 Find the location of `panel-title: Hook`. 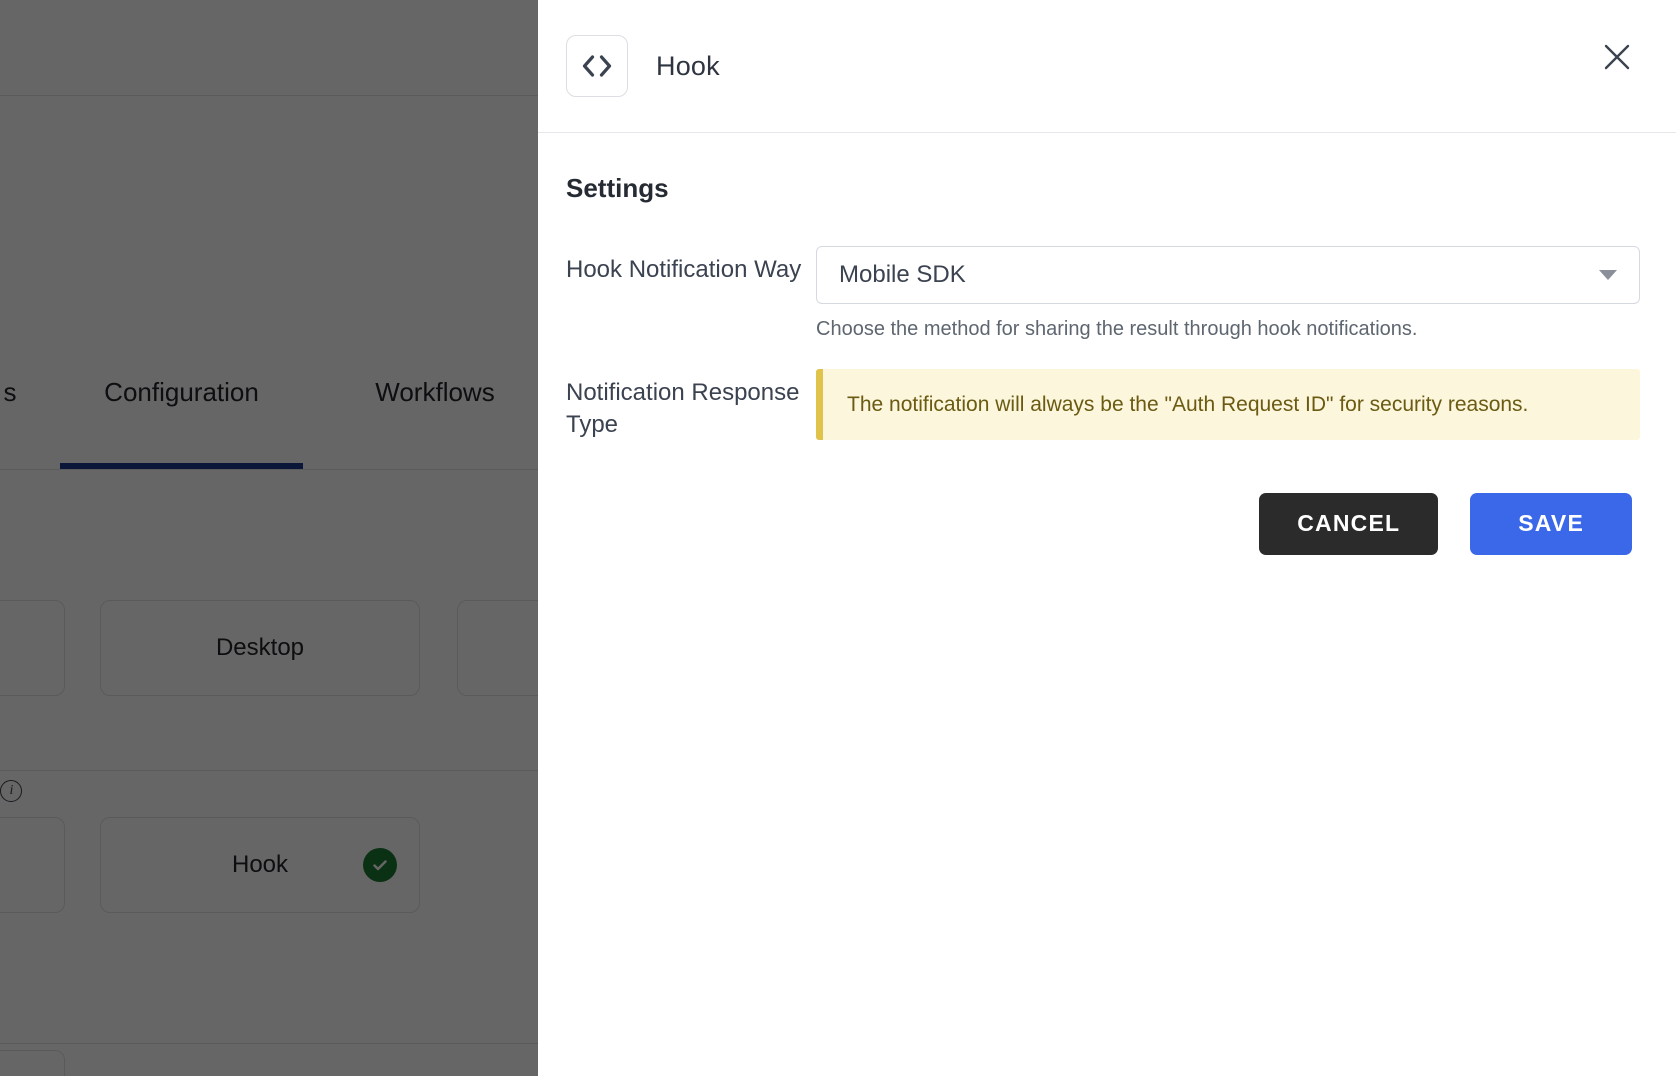

panel-title: Hook is located at coordinates (688, 65).